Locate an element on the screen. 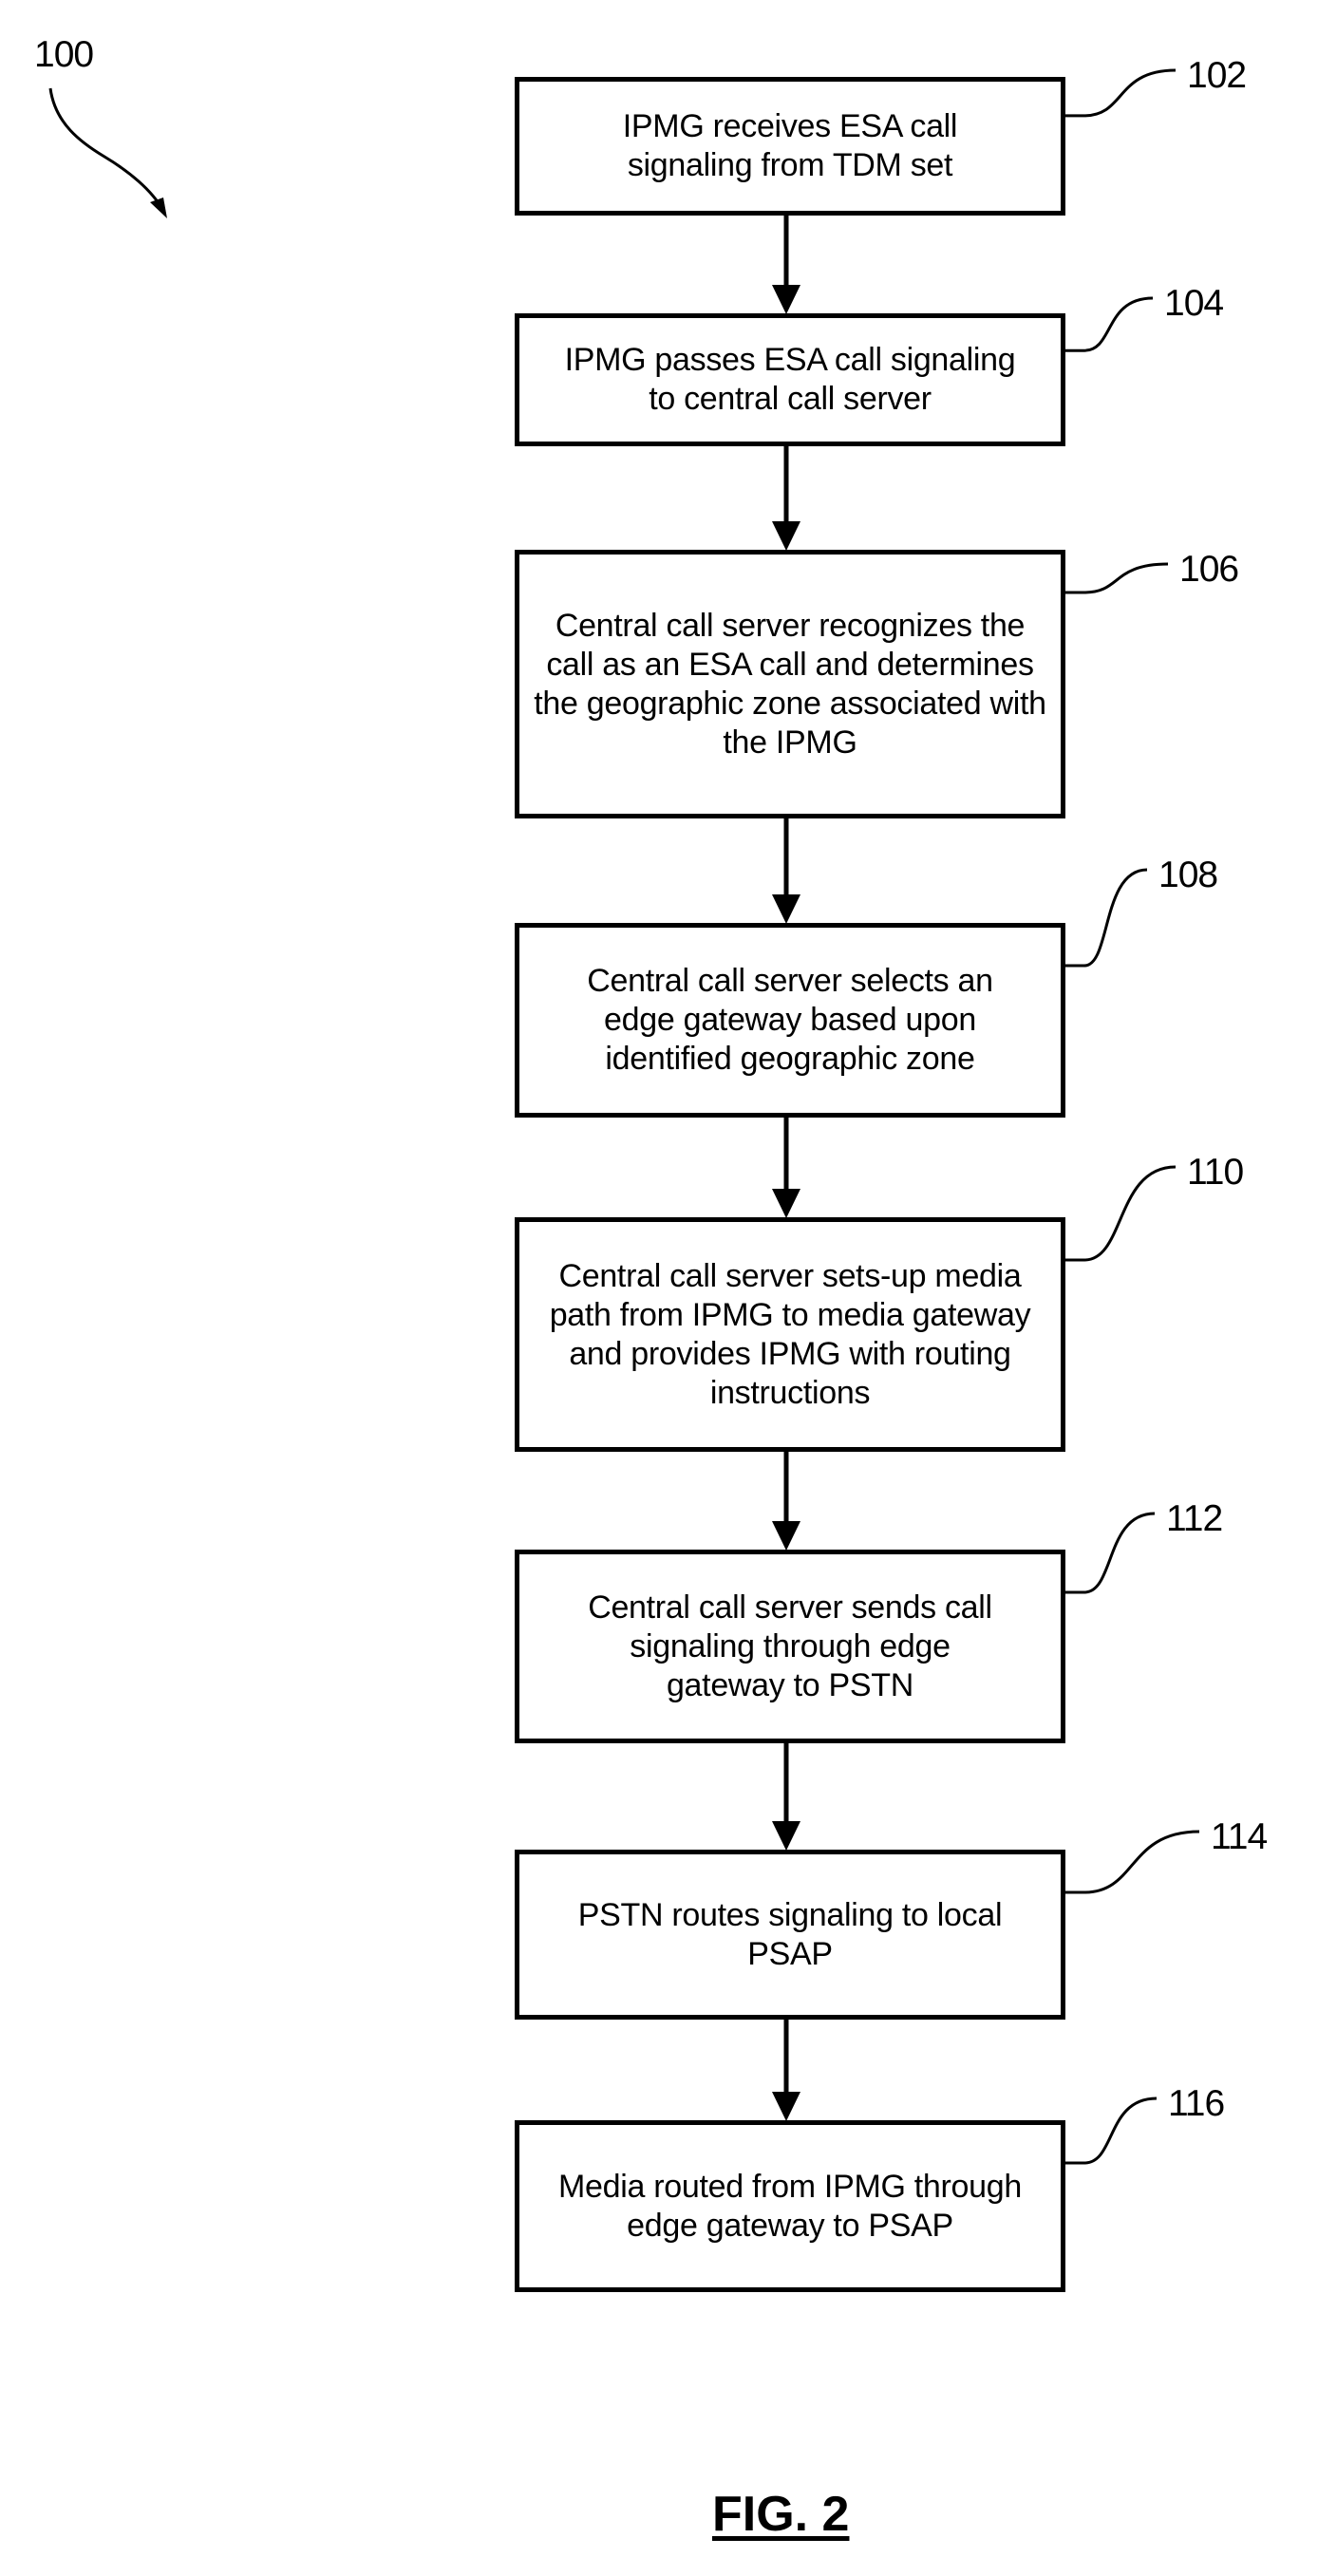 The image size is (1318, 2576). step-reference-104: 104 is located at coordinates (1194, 303).